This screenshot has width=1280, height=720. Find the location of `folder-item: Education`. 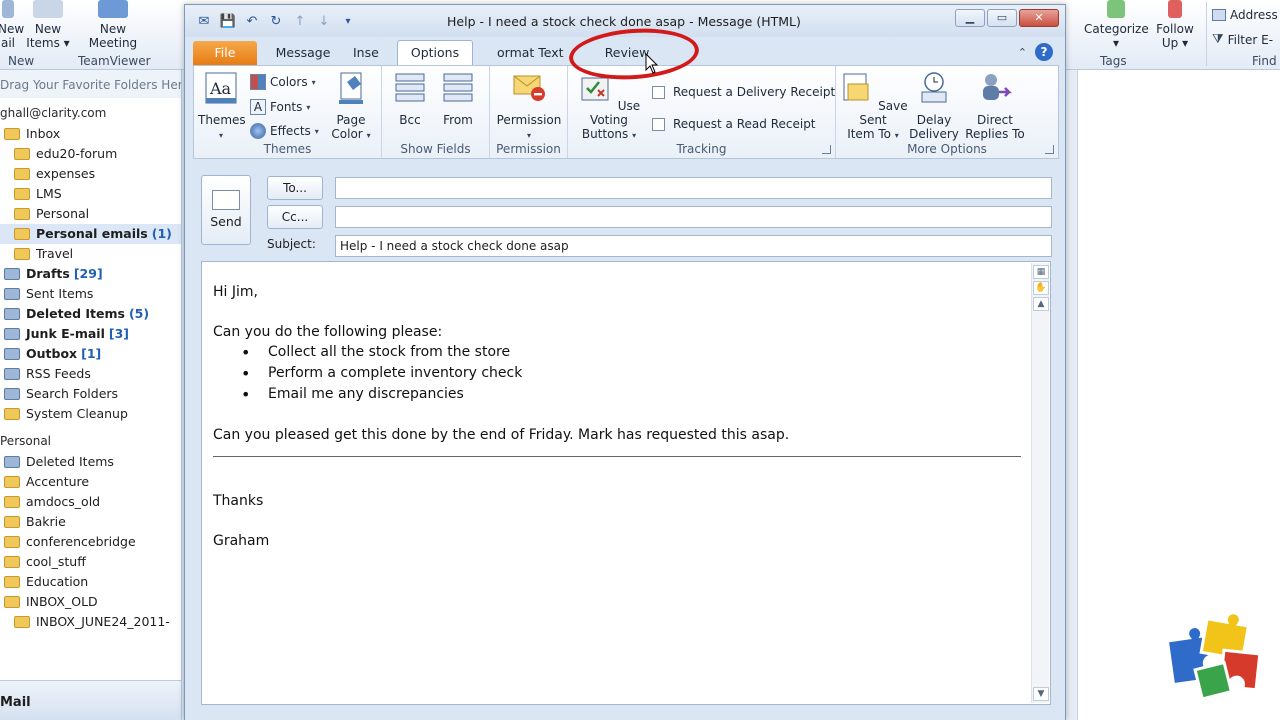

folder-item: Education is located at coordinates (90, 582).